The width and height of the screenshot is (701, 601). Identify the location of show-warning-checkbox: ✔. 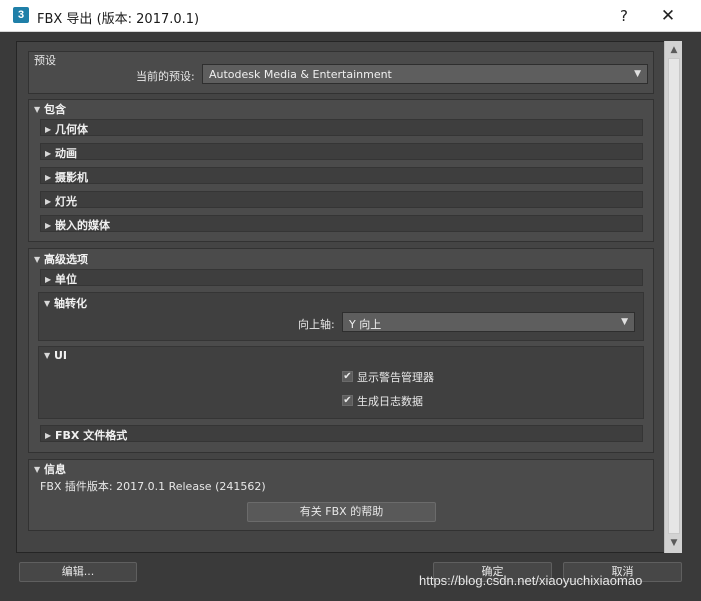
(347, 376).